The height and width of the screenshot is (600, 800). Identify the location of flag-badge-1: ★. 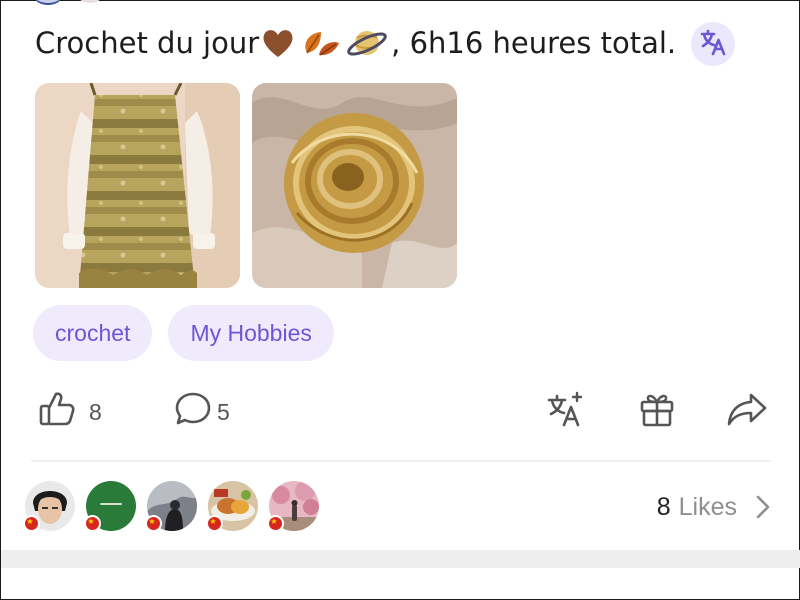
(31, 523).